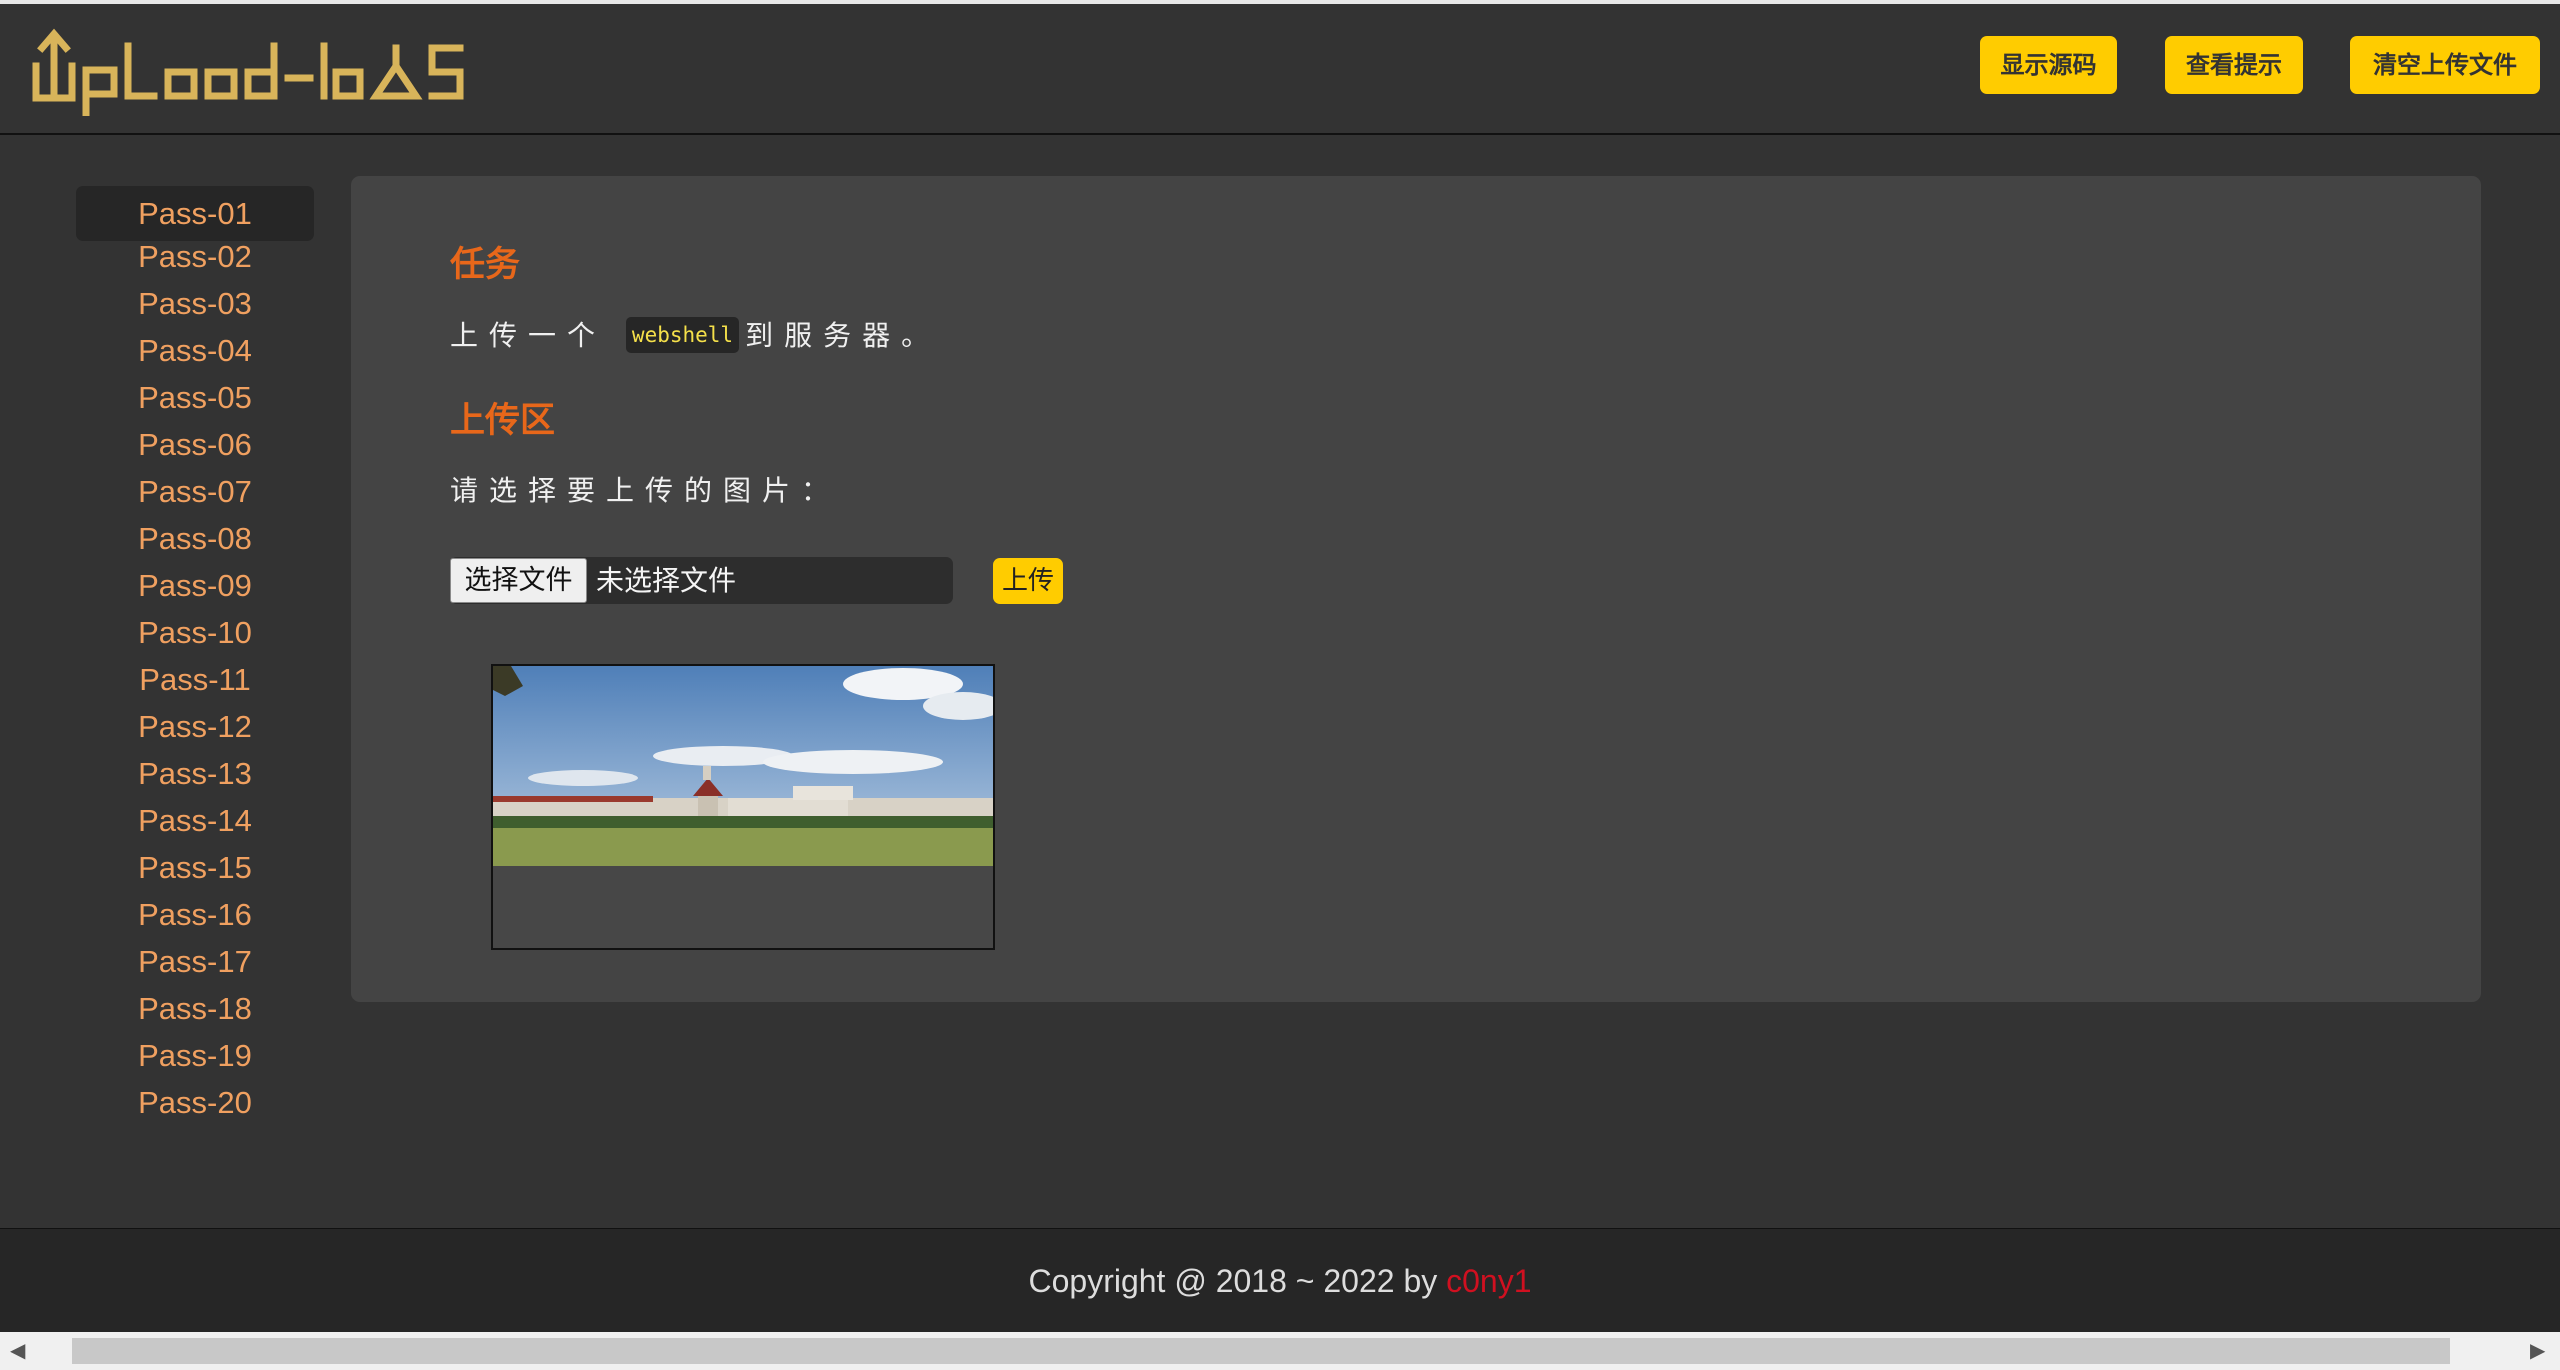 The height and width of the screenshot is (1370, 2560). What do you see at coordinates (645, 490) in the screenshot?
I see `choose-prompt: 请选择要上传的图片：` at bounding box center [645, 490].